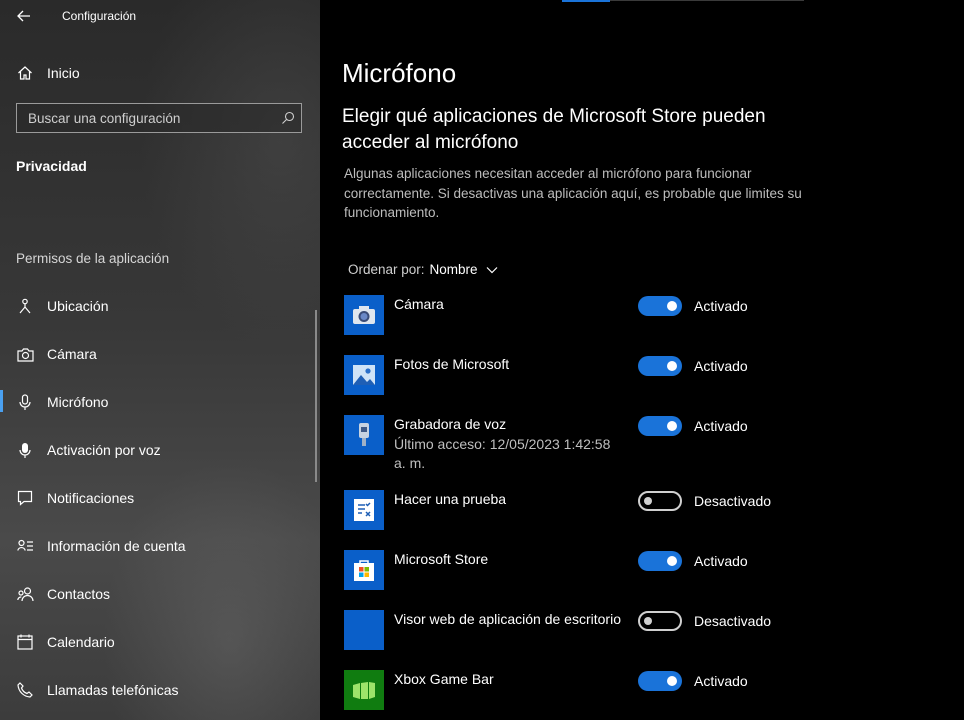 Image resolution: width=964 pixels, height=720 pixels. I want to click on sidebar-item-label: Cámara, so click(72, 354).